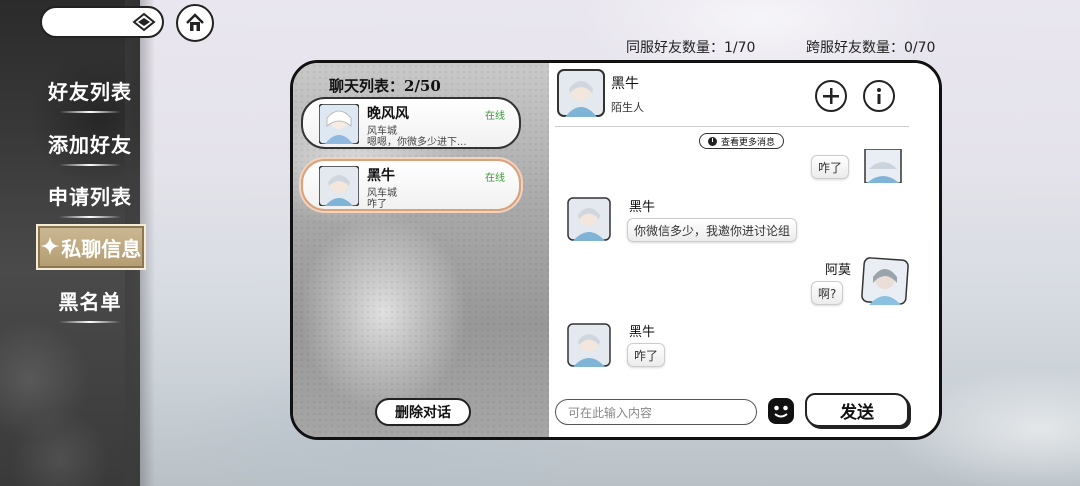 This screenshot has width=1080, height=486. Describe the element at coordinates (90, 197) in the screenshot. I see `sidebar-item-label: 申请列表` at that location.